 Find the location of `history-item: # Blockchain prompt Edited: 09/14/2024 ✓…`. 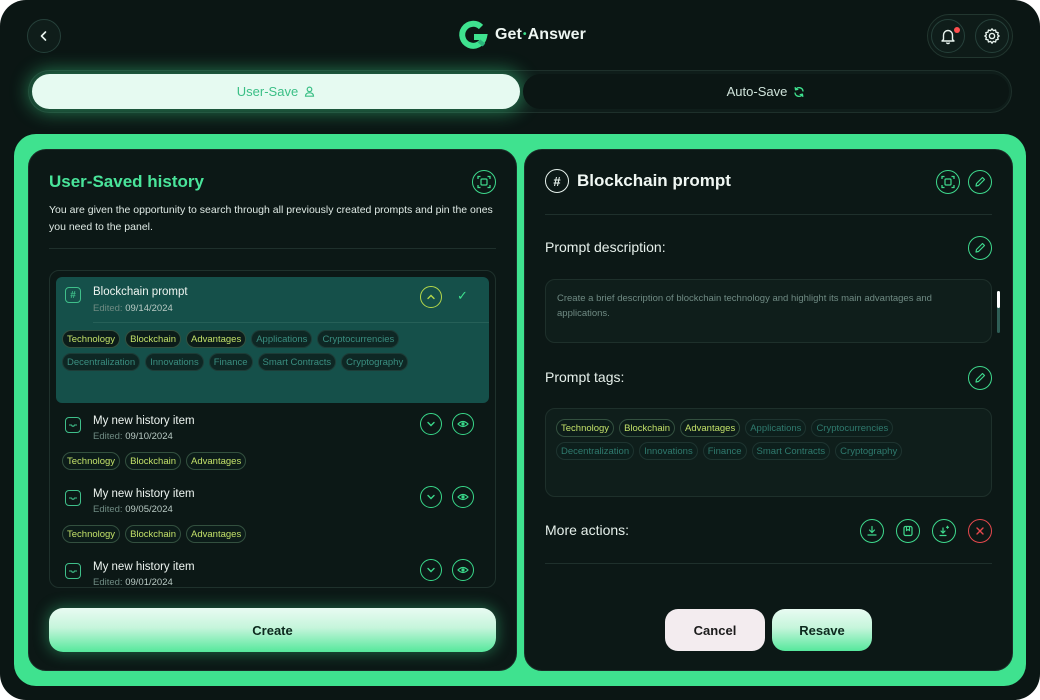

history-item: # Blockchain prompt Edited: 09/14/2024 ✓… is located at coordinates (272, 340).